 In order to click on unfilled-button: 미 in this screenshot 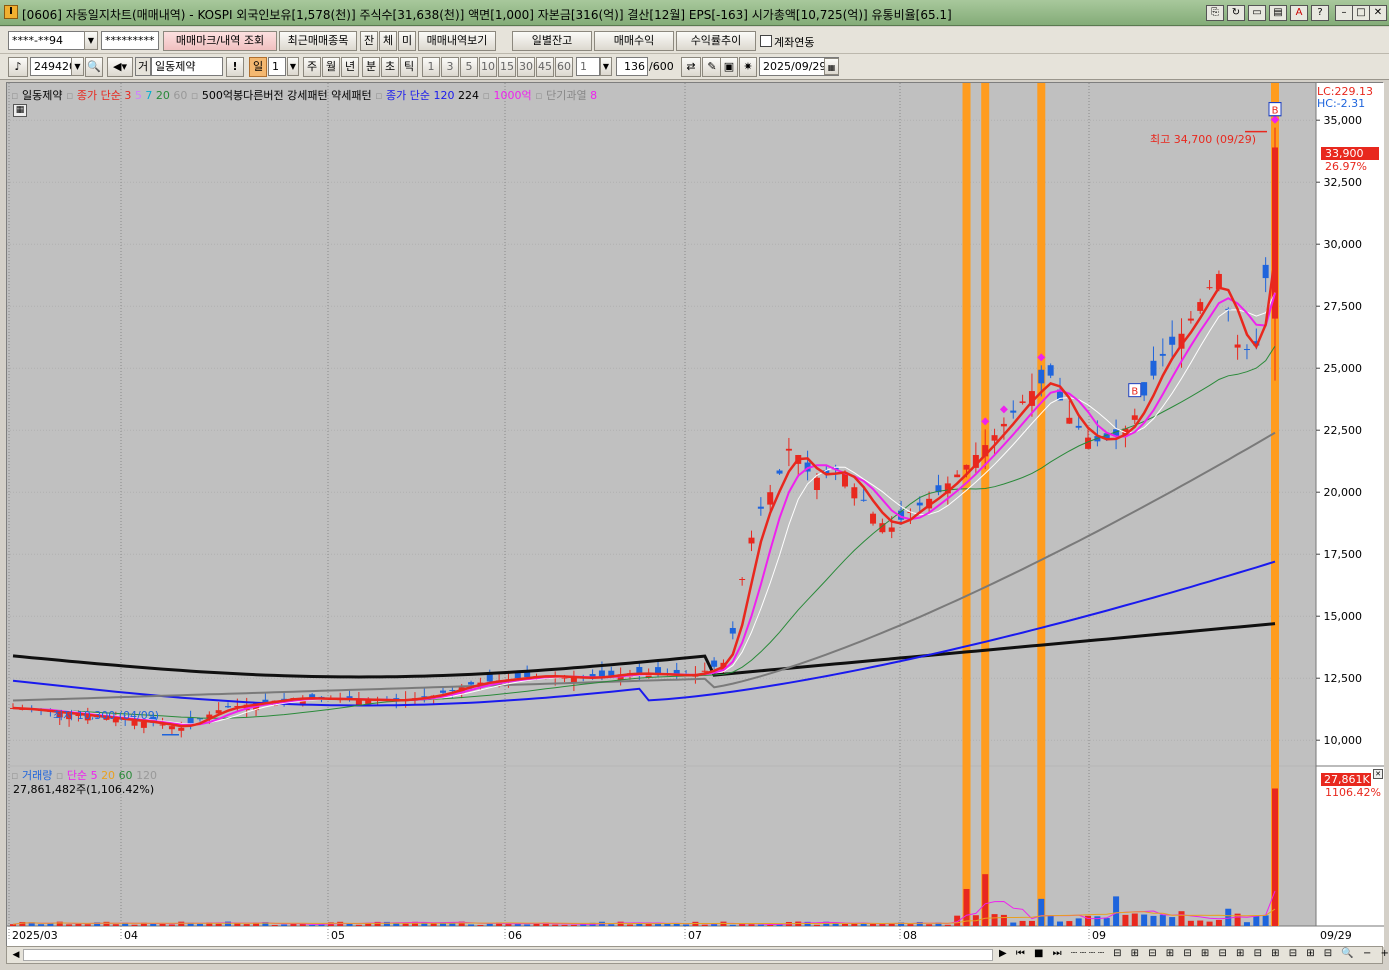, I will do `click(407, 41)`.